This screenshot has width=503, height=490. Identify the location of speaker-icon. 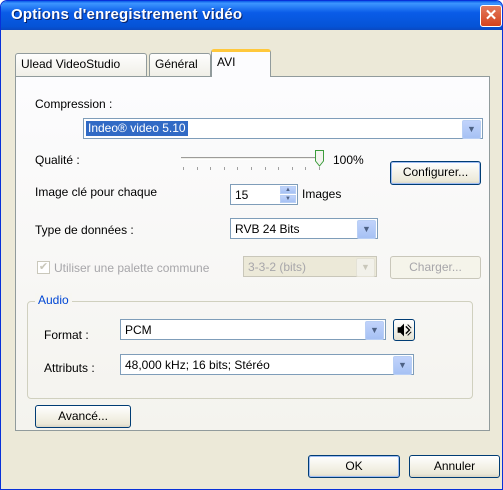
(404, 330).